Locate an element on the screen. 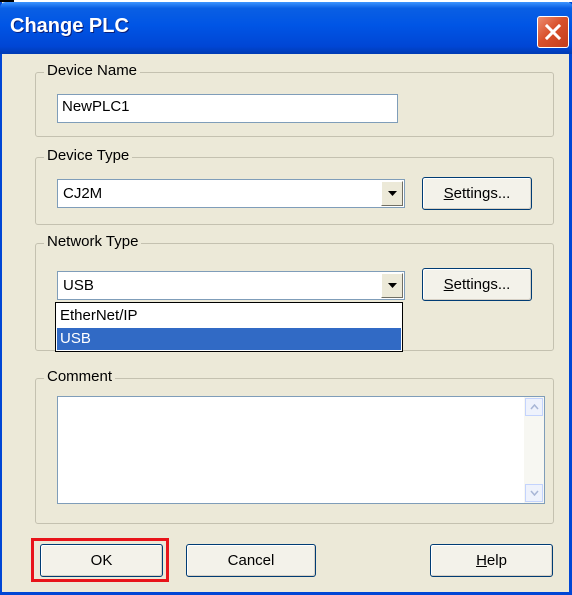 Image resolution: width=572 pixels, height=595 pixels. scroll-down-arrow-icon is located at coordinates (534, 493).